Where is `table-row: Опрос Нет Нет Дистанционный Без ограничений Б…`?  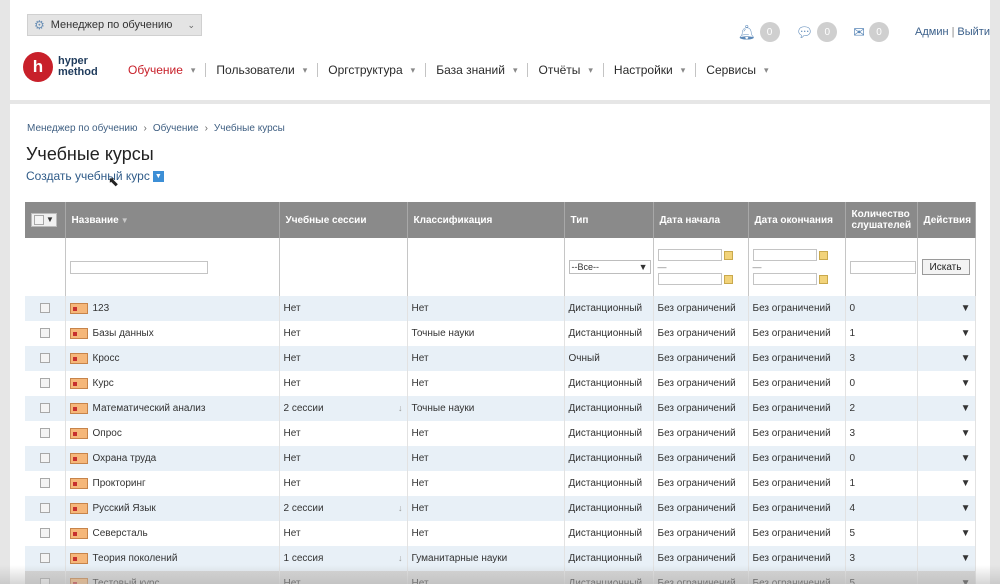
table-row: Опрос Нет Нет Дистанционный Без ограничений Б… is located at coordinates (500, 433).